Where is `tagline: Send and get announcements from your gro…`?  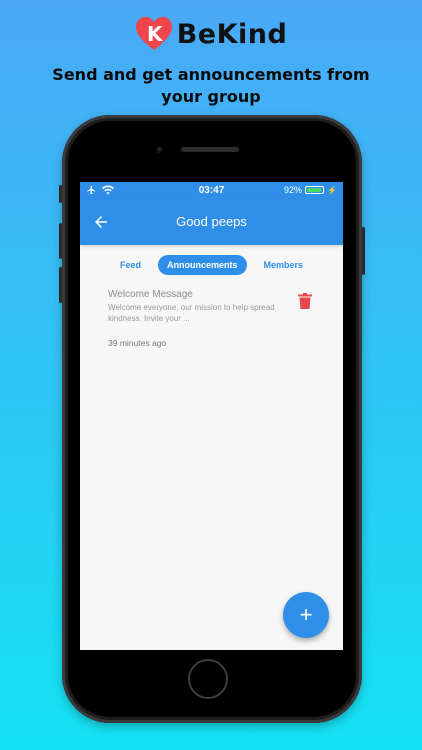
tagline: Send and get announcements from your gro… is located at coordinates (211, 85).